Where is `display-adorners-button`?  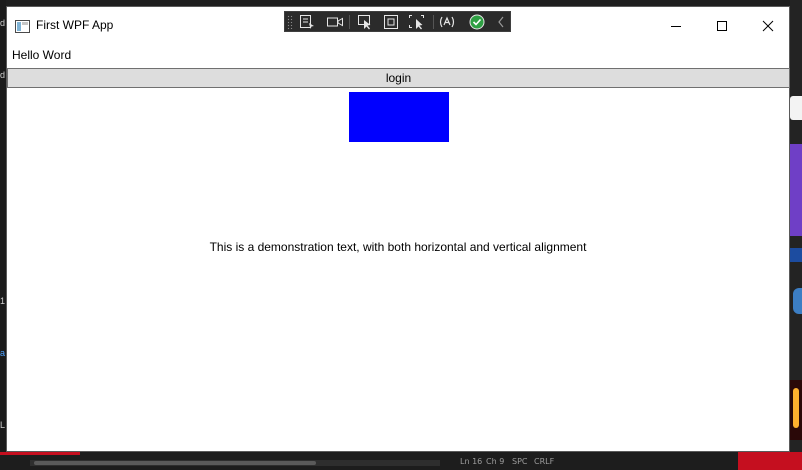 display-adorners-button is located at coordinates (391, 22).